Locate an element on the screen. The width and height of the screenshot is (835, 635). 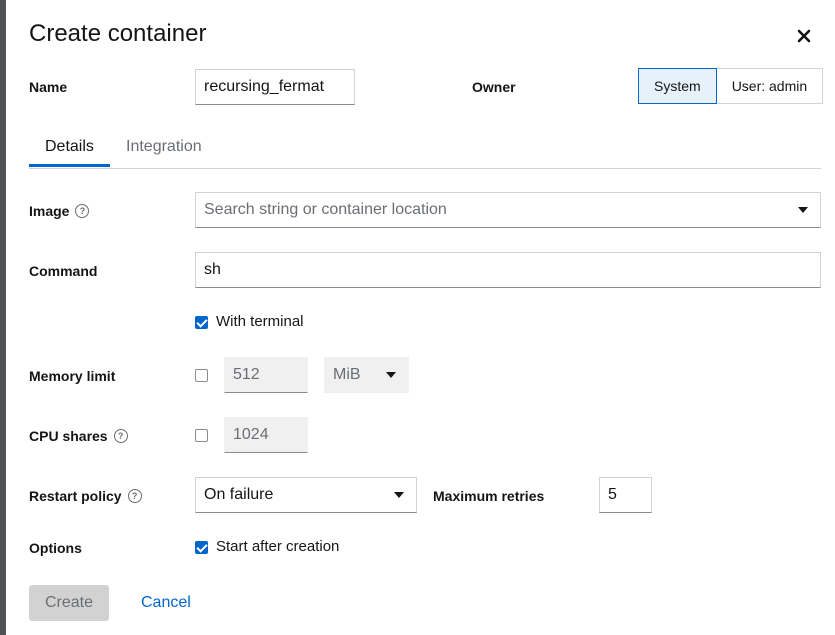
image-search-select: Search string or container location is located at coordinates (508, 210).